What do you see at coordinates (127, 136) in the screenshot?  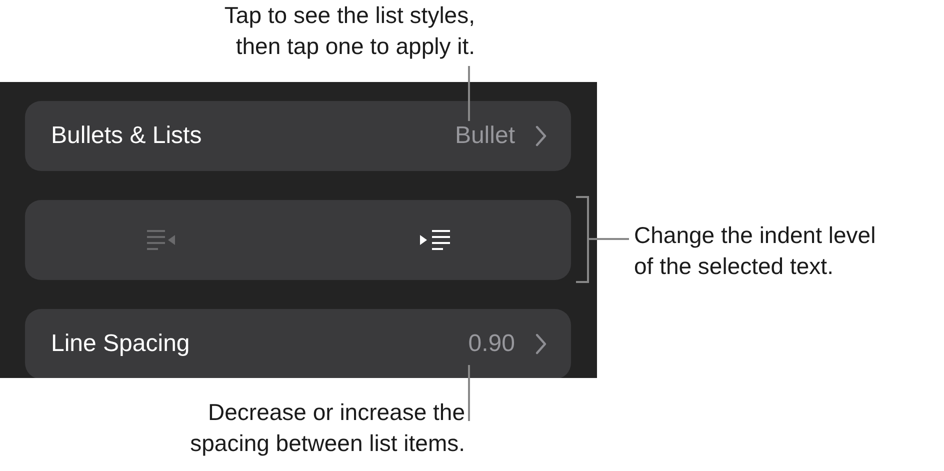 I see `row-label: Bullets & Lists` at bounding box center [127, 136].